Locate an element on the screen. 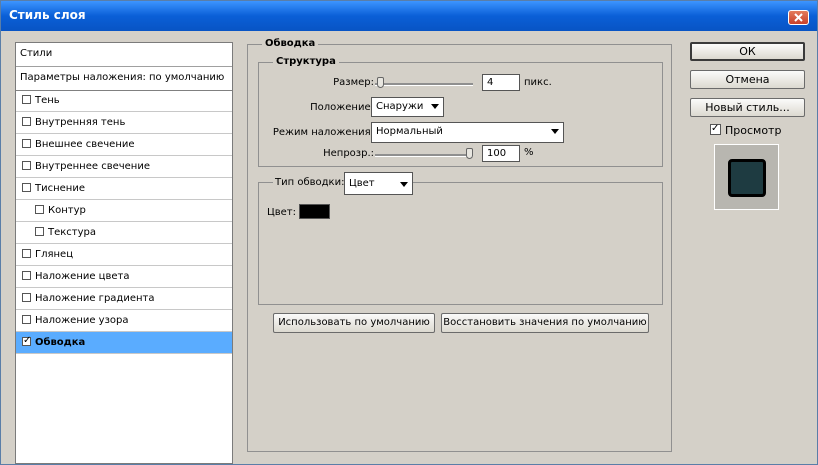 Image resolution: width=818 pixels, height=465 pixels. fill-type-select: Цвет is located at coordinates (378, 183).